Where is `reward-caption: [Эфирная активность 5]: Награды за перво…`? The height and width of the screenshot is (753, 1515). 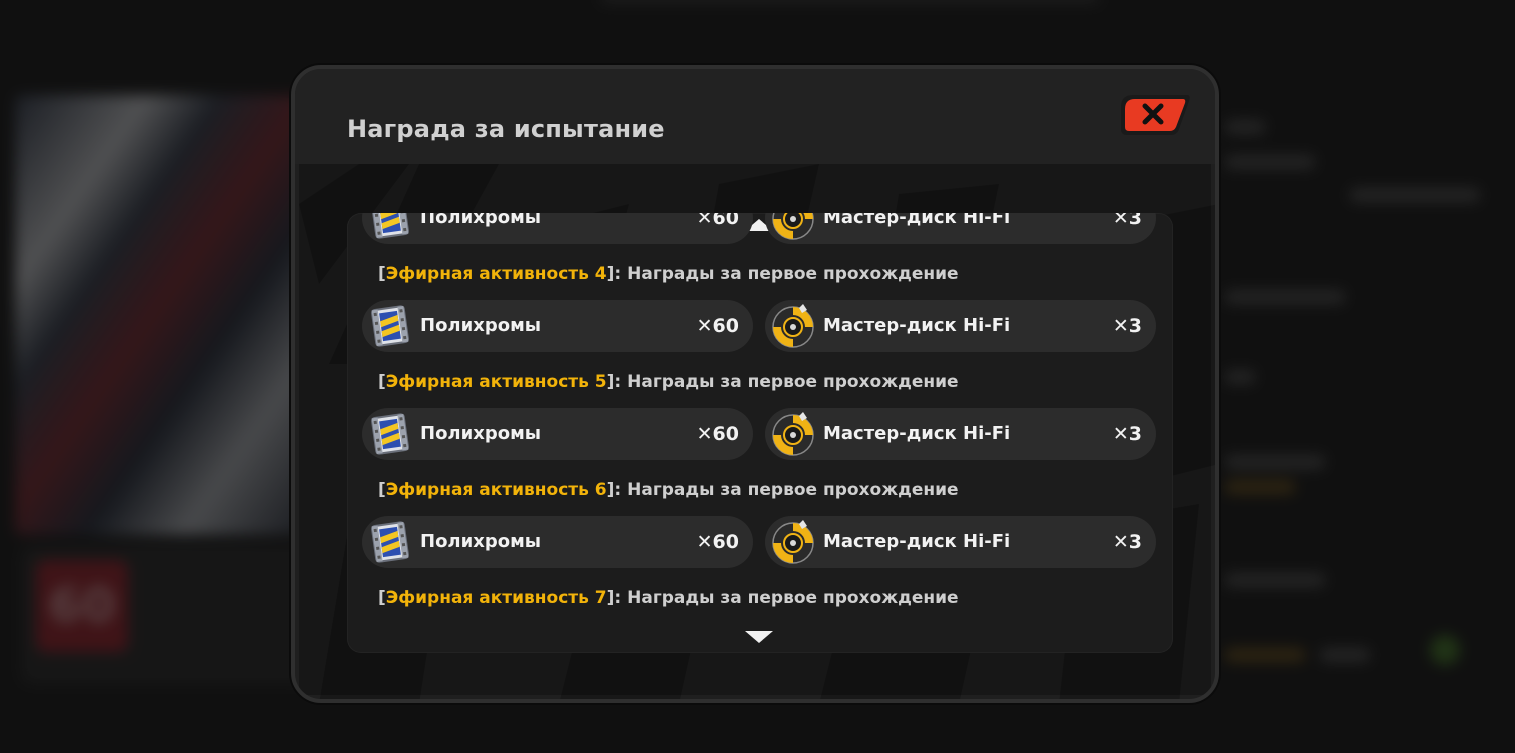
reward-caption: [Эфирная активность 5]: Награды за перво… is located at coordinates (668, 382).